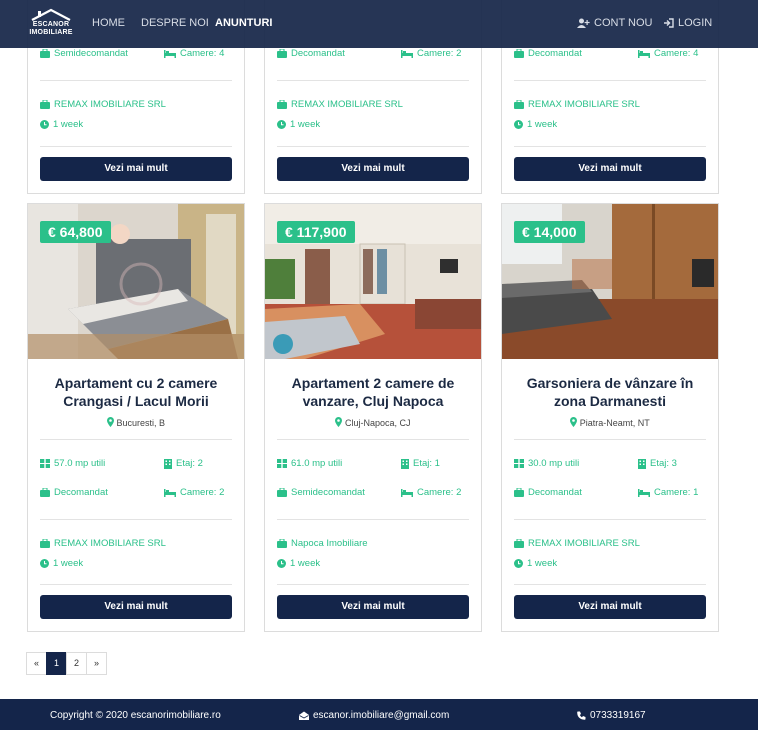 The width and height of the screenshot is (758, 730). Describe the element at coordinates (75, 232) in the screenshot. I see `price-badge: € 64,800` at that location.